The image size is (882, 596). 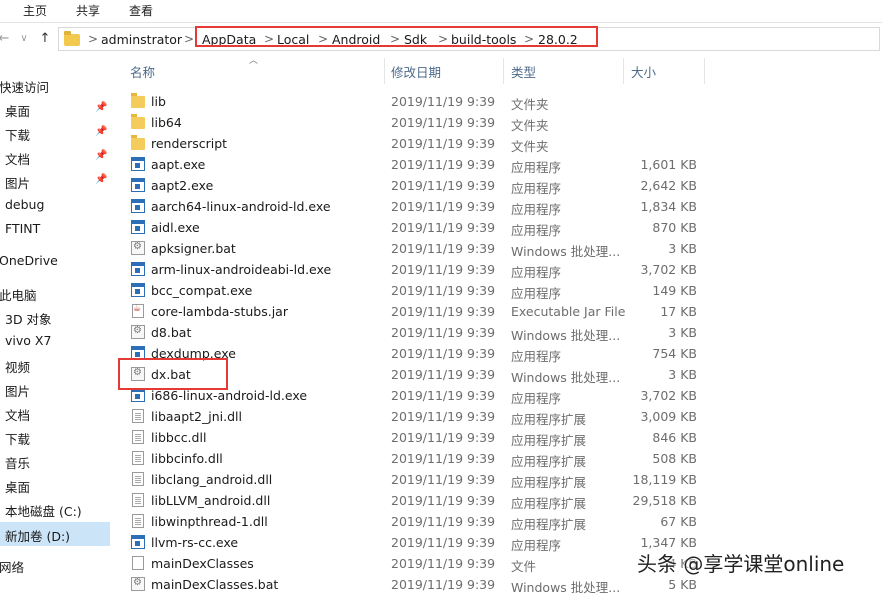 I want to click on sidebar-item-debug: debug, so click(x=55, y=205).